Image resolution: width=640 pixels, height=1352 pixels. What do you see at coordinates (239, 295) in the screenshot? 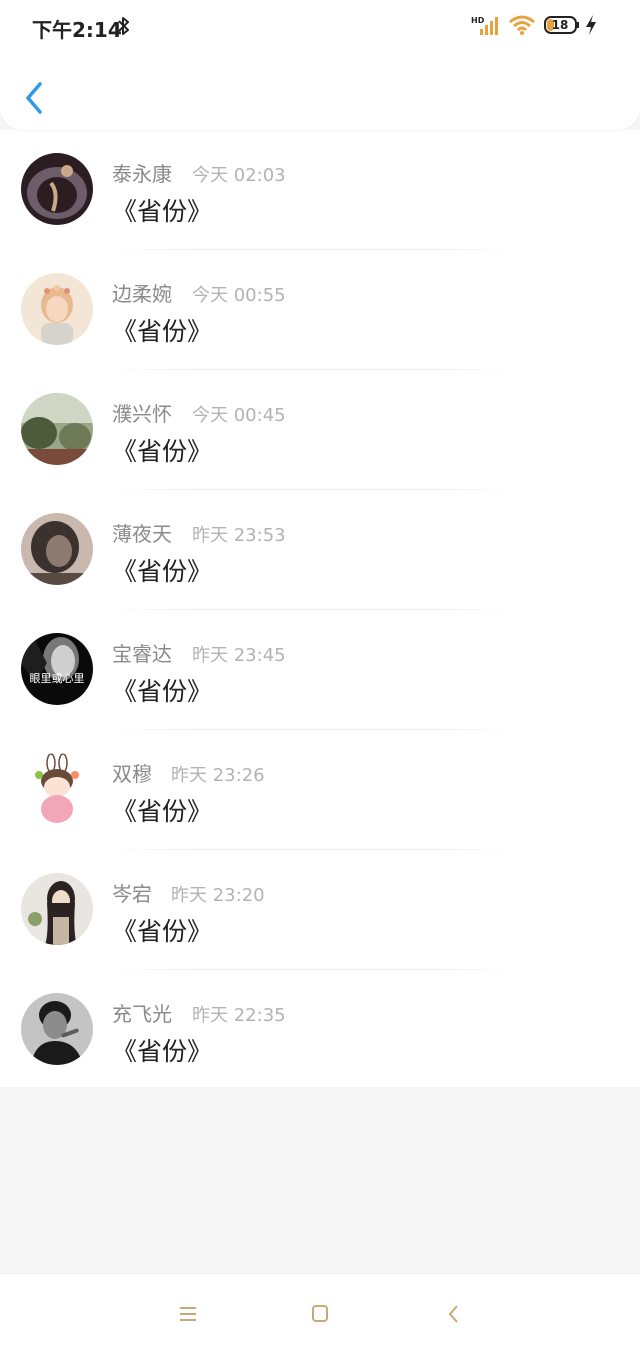
I see `message-time: 今天 00:55` at bounding box center [239, 295].